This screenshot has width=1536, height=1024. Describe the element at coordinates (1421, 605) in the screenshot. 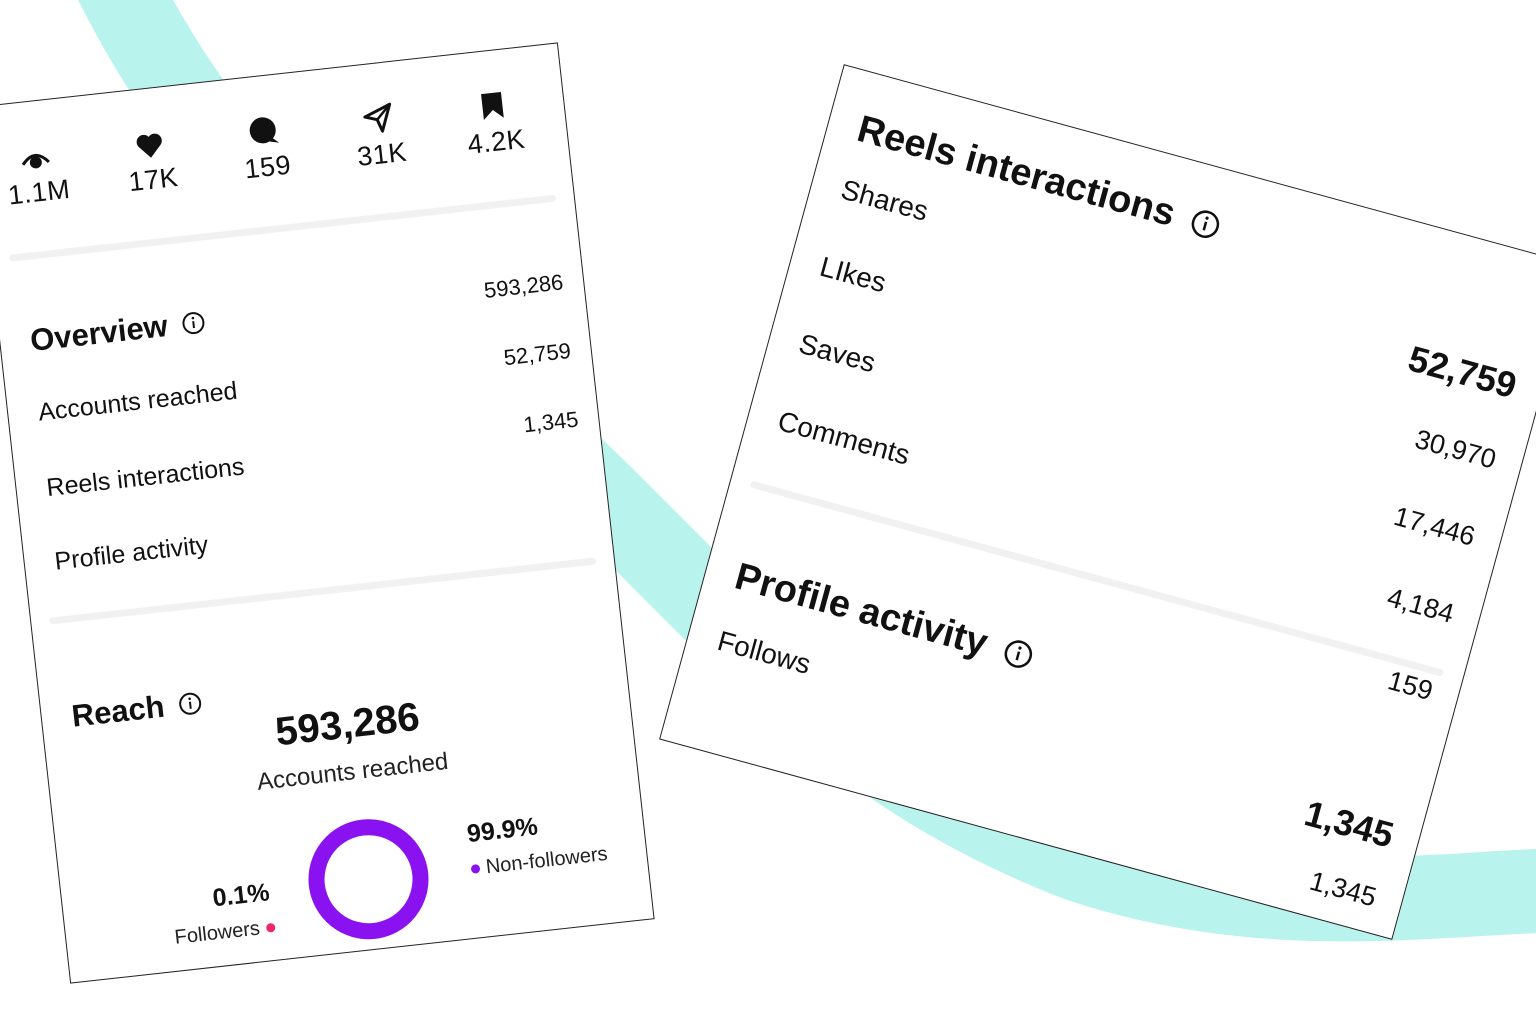

I see `reels-value-saves: 4,184` at that location.